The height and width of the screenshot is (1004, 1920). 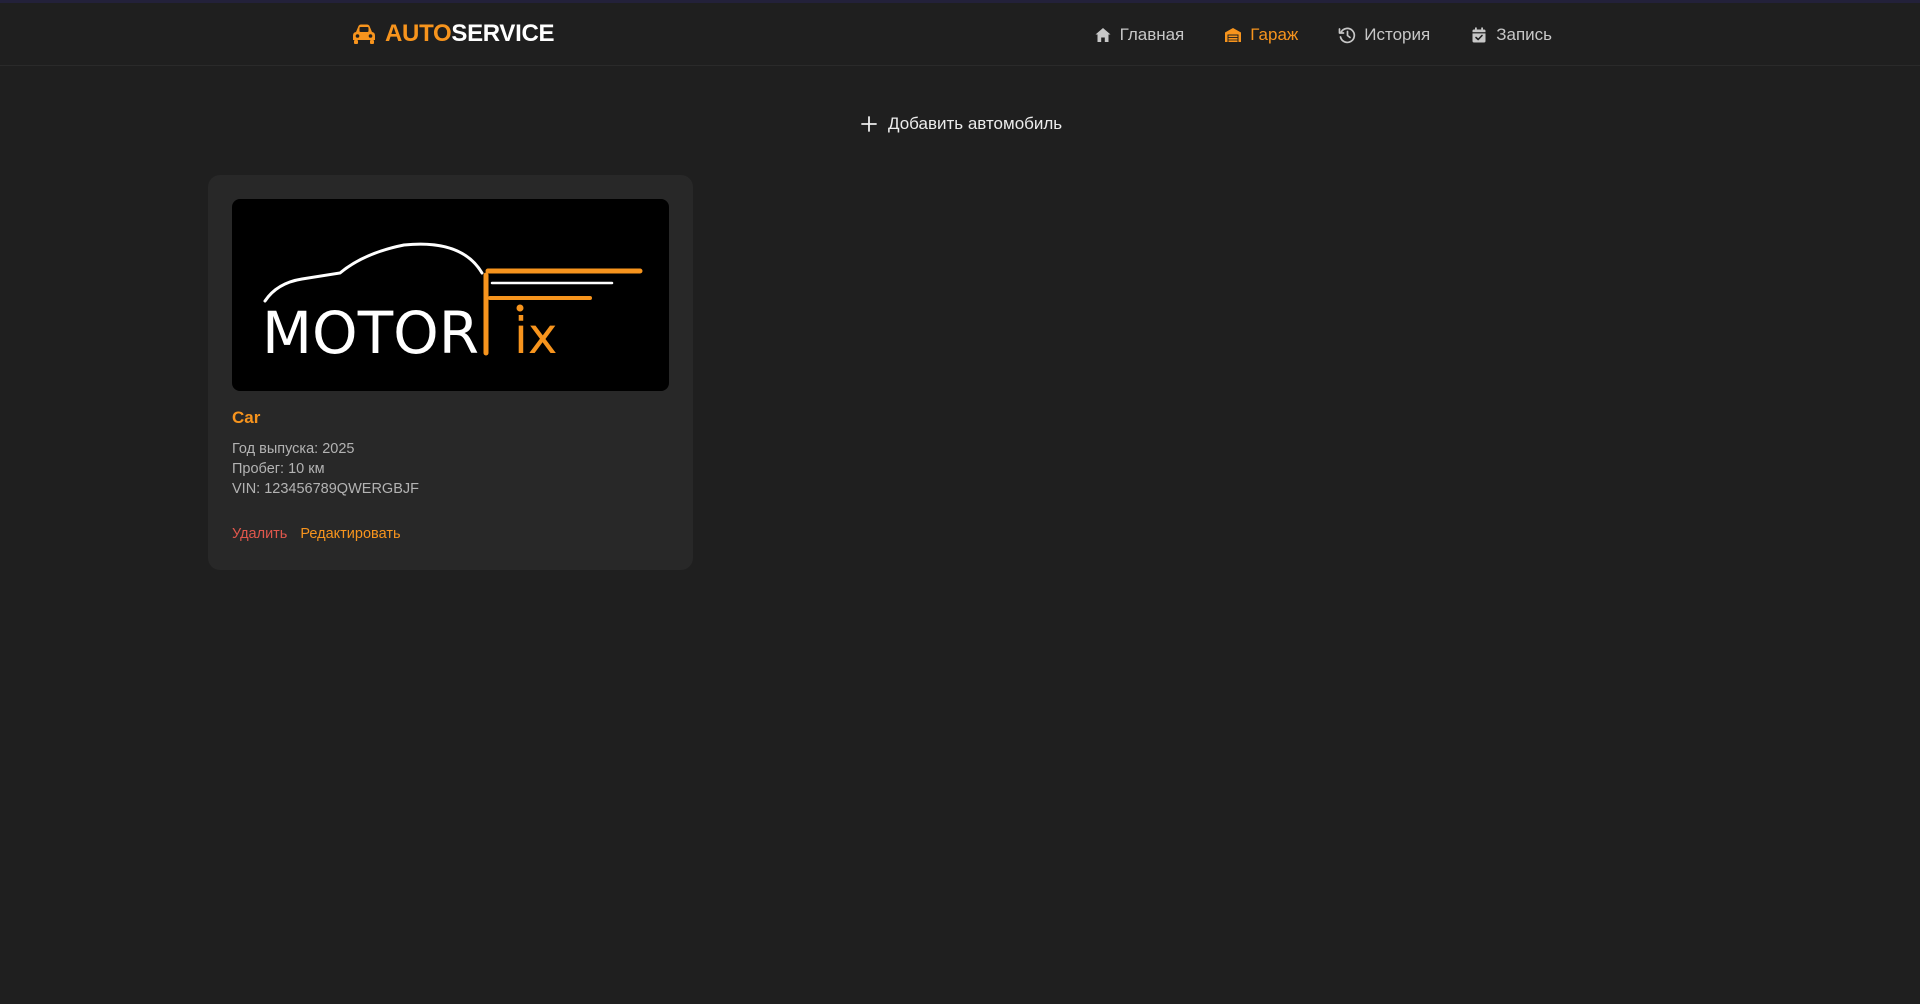 What do you see at coordinates (325, 489) in the screenshot?
I see `car-vin: VIN: 123456789QWERGBJF` at bounding box center [325, 489].